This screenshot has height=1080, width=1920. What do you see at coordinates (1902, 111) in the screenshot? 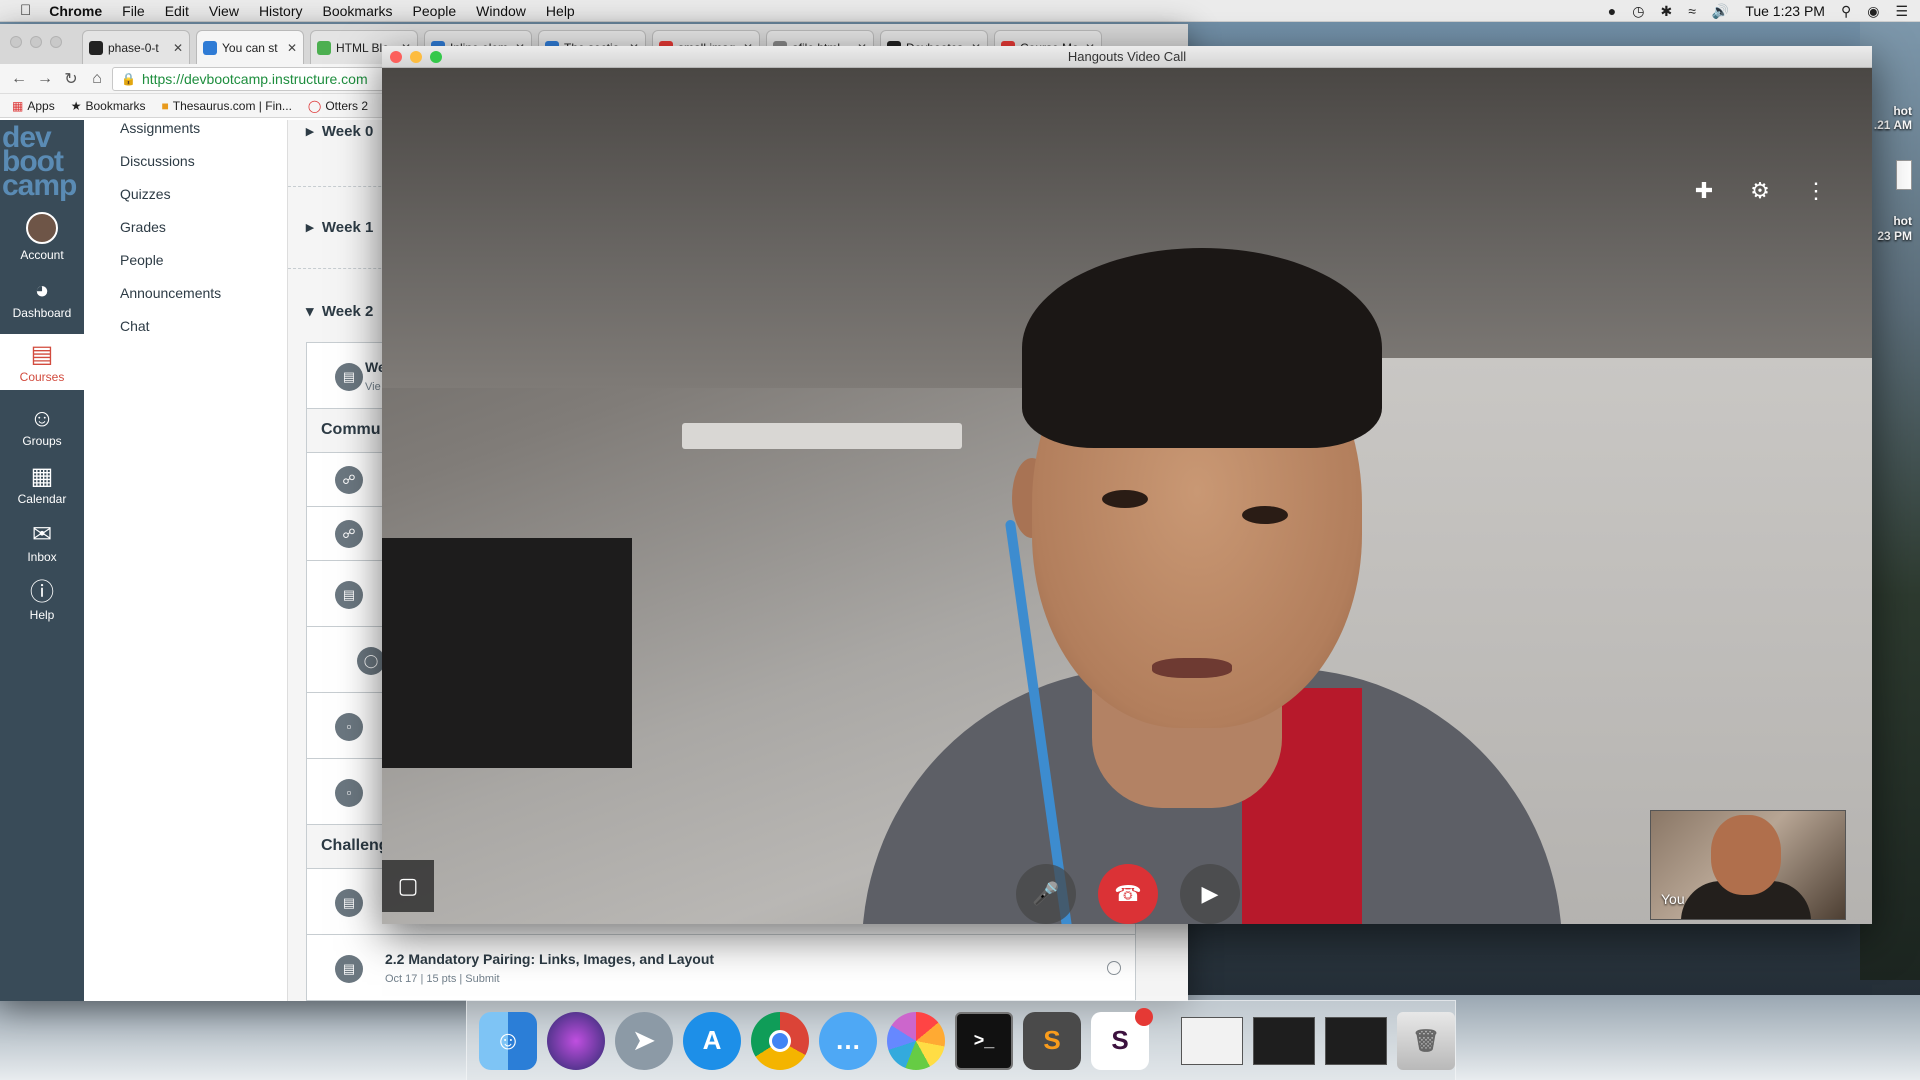
I see `desktop-file-label: hot` at bounding box center [1902, 111].